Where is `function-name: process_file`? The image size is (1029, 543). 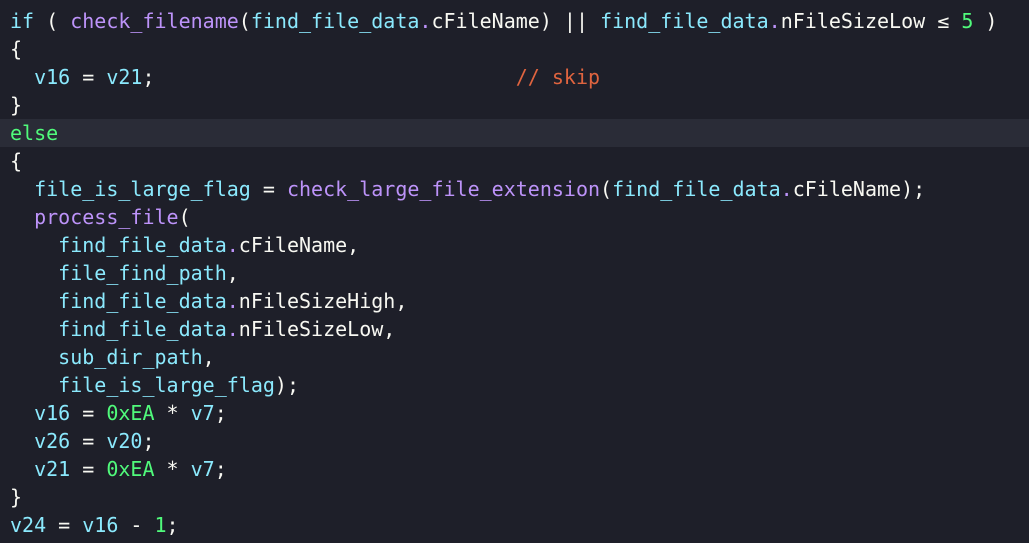
function-name: process_file is located at coordinates (106, 217).